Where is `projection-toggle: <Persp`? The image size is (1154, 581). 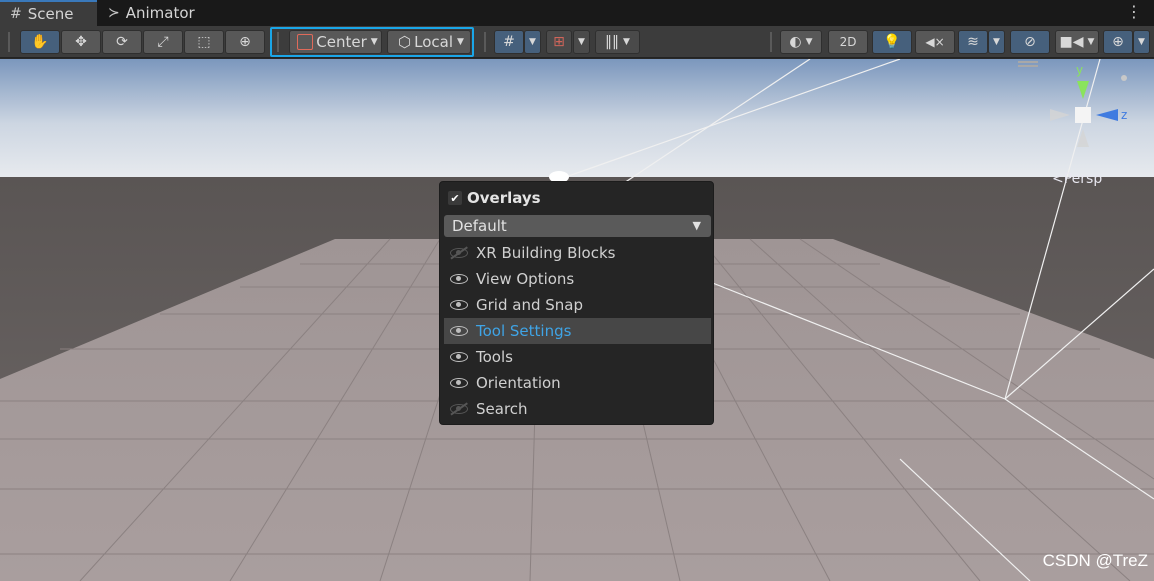
projection-toggle: <Persp is located at coordinates (1077, 179).